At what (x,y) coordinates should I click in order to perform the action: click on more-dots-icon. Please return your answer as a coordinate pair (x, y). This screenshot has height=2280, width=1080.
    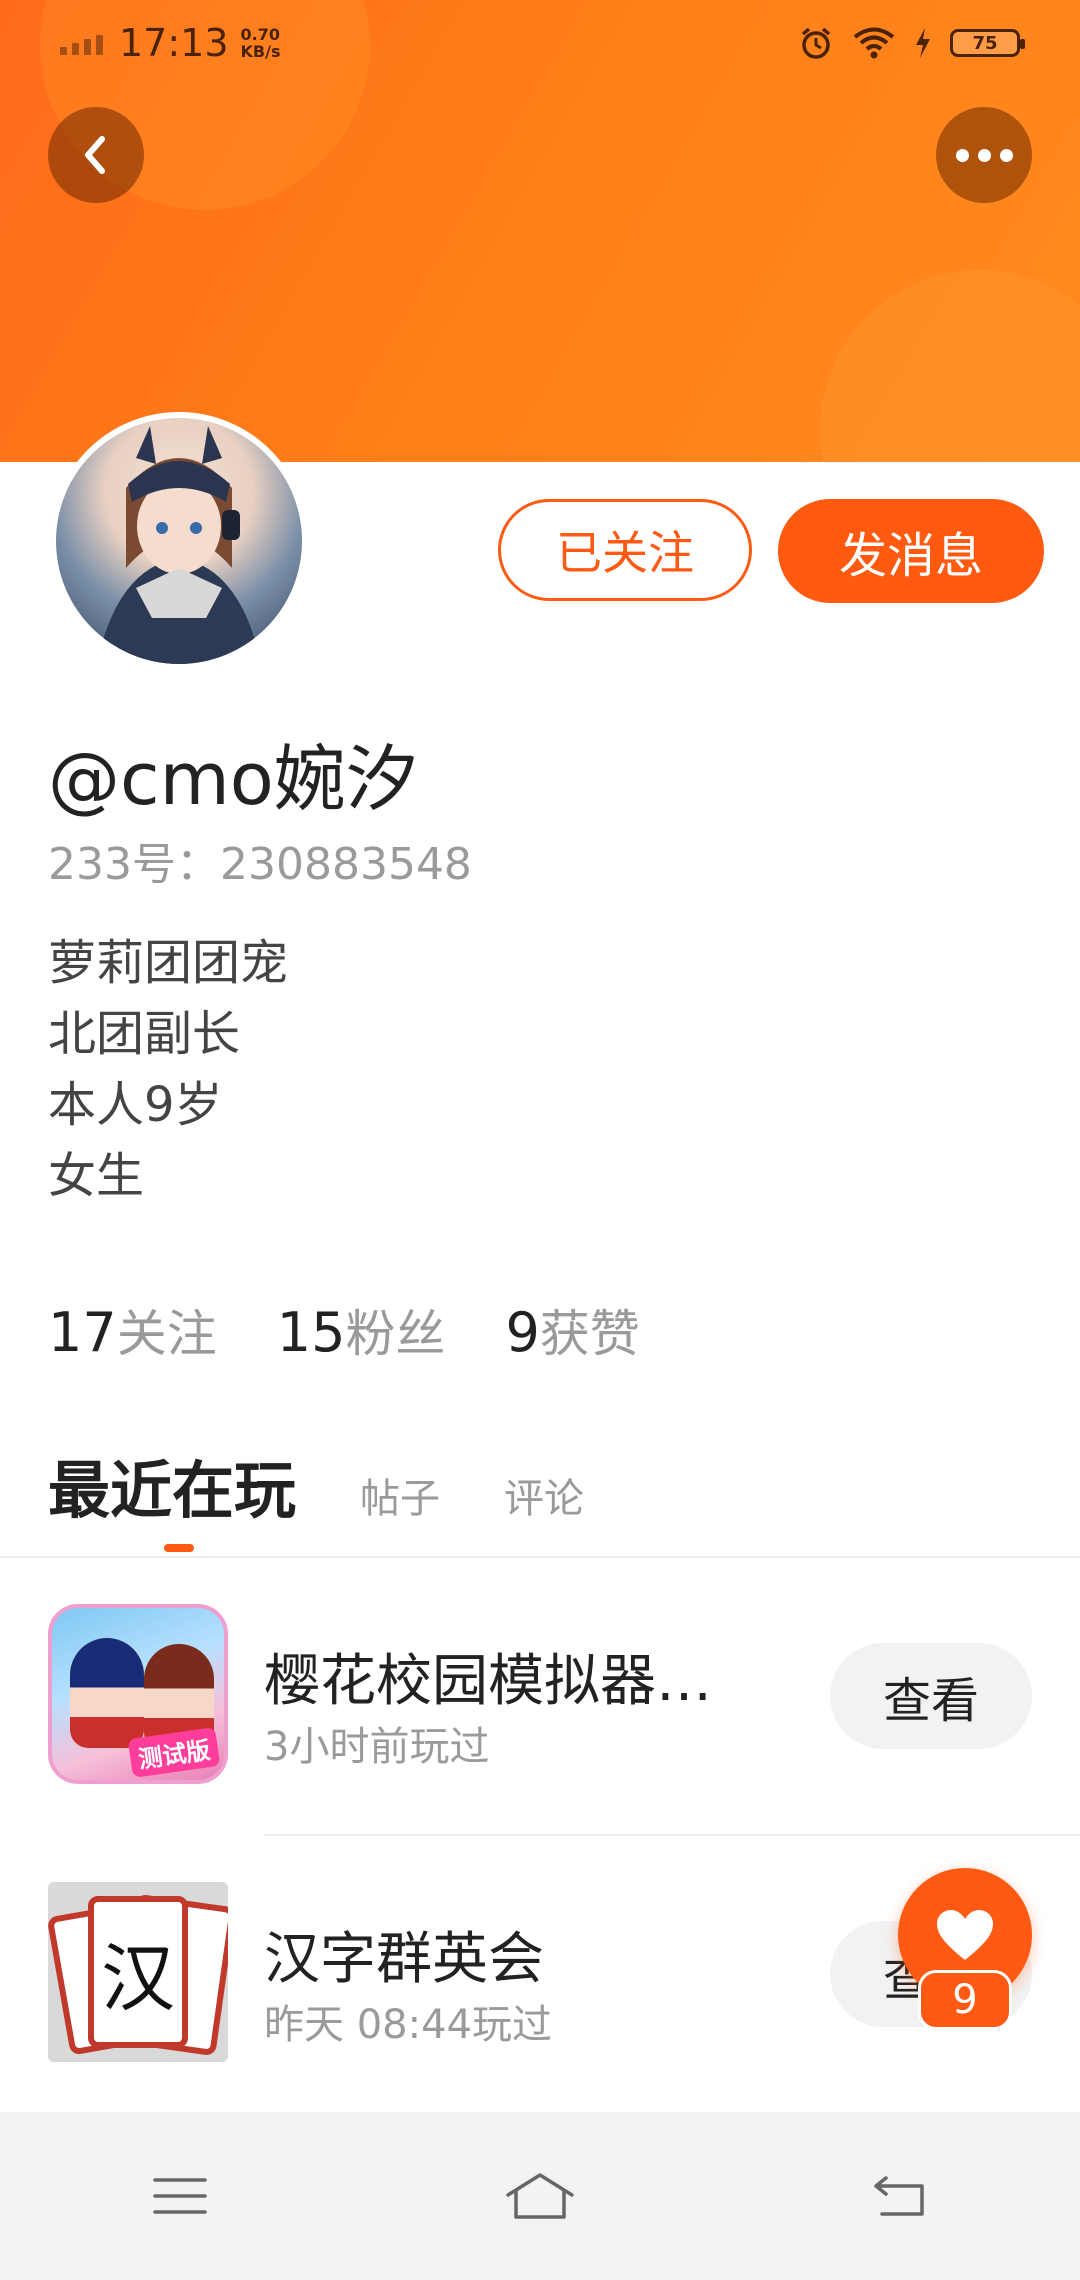
    Looking at the image, I should click on (984, 155).